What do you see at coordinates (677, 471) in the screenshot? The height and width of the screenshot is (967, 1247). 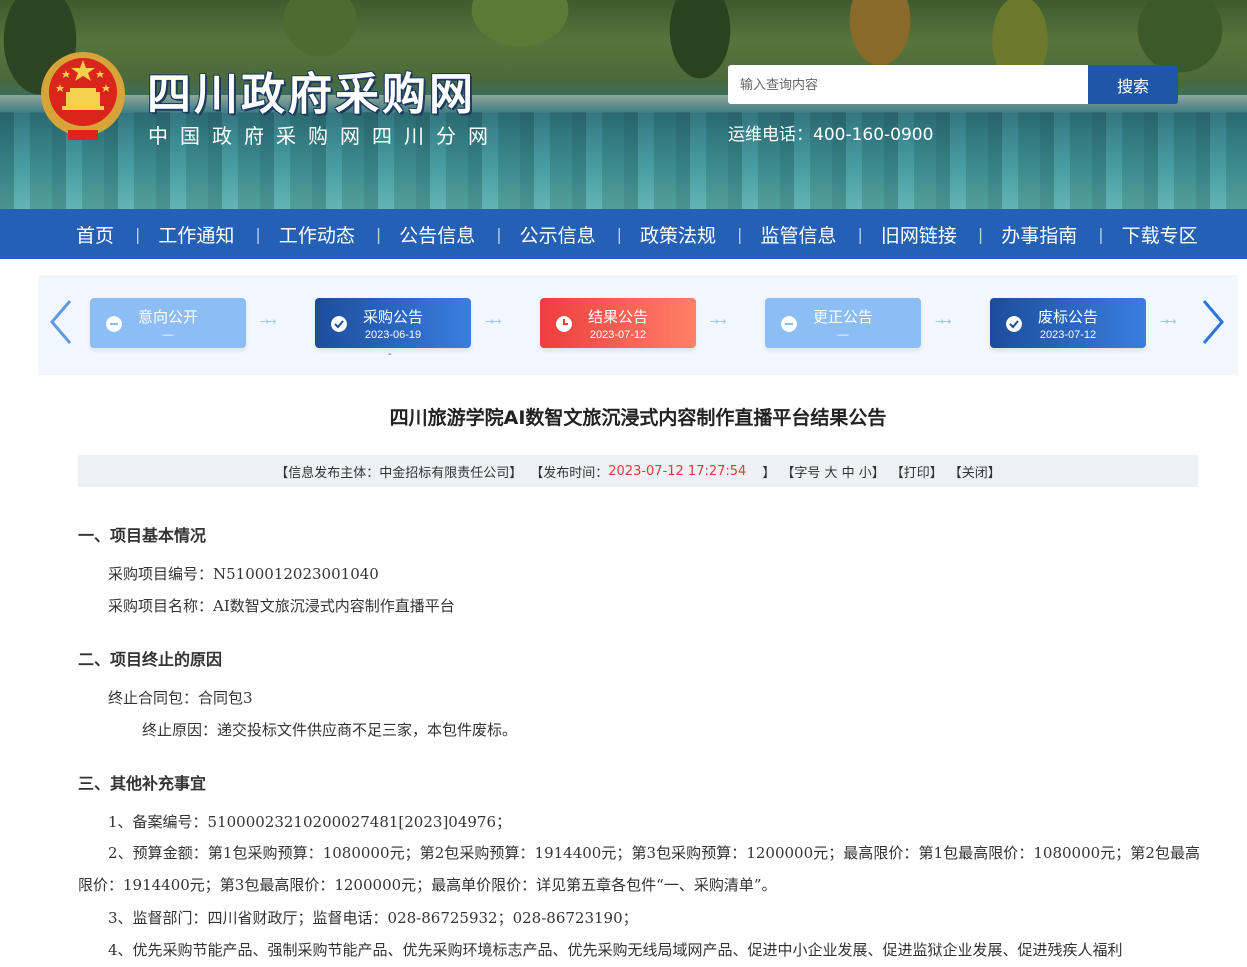 I see `meta-time-value: 2023-07-12 17:27:54` at bounding box center [677, 471].